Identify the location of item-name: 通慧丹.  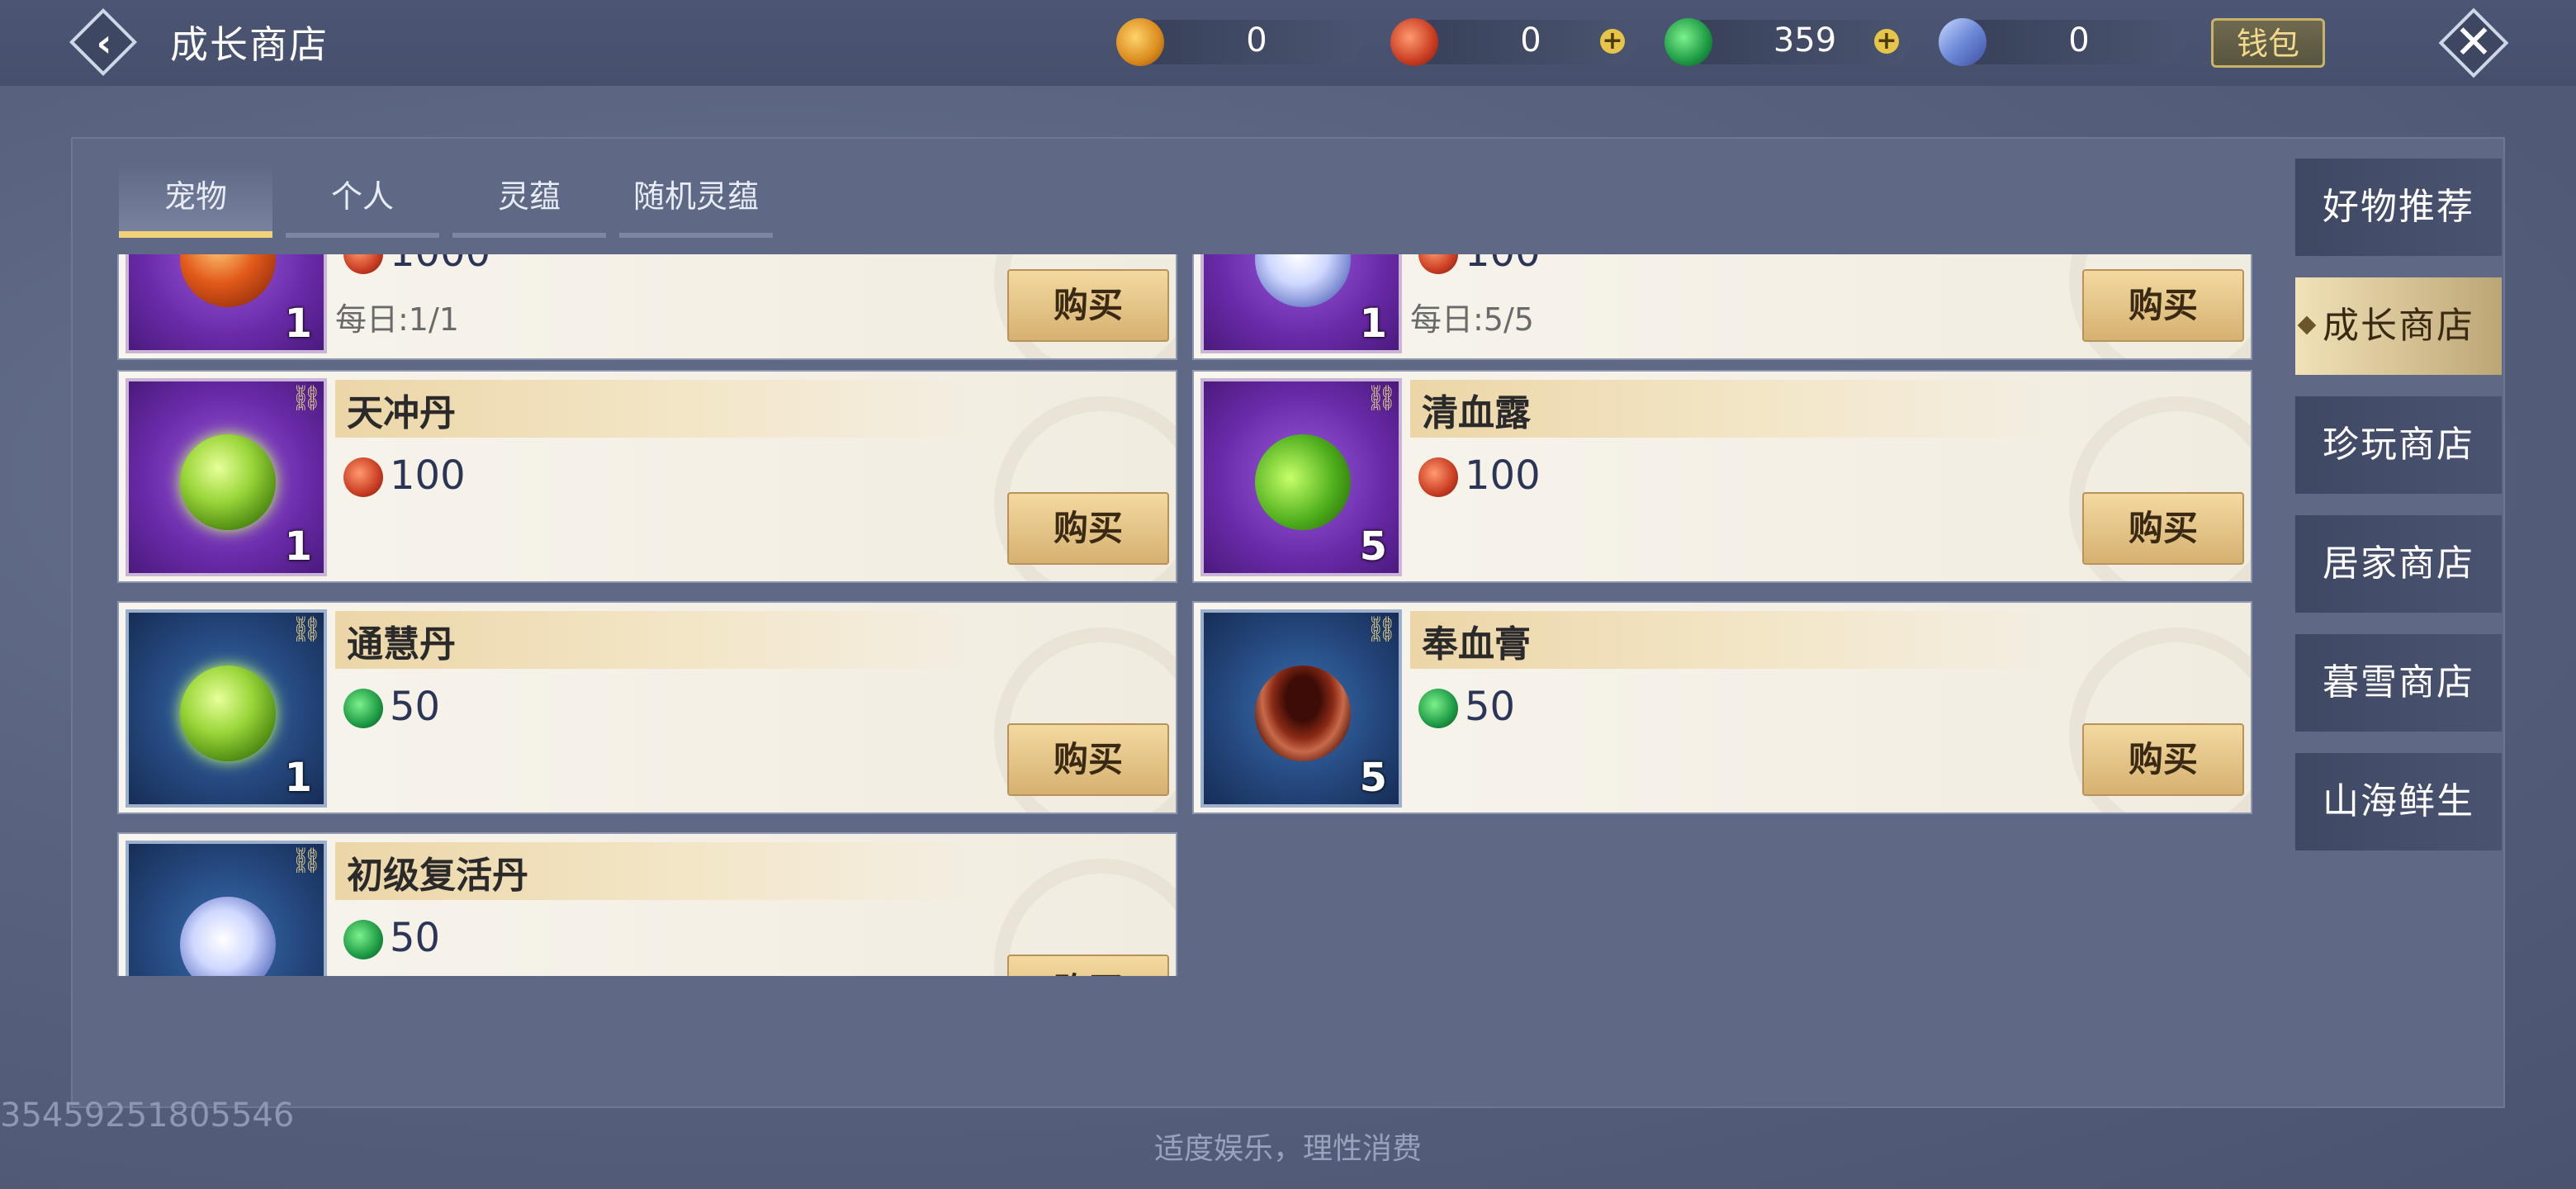
(401, 644).